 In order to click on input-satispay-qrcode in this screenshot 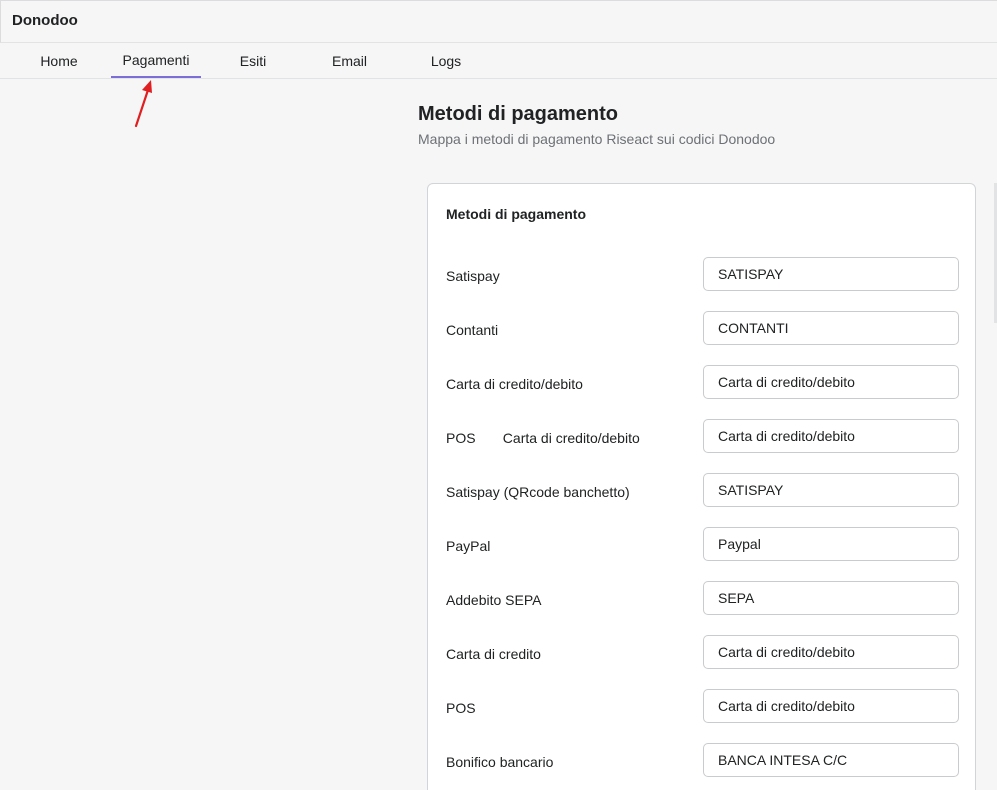, I will do `click(831, 490)`.